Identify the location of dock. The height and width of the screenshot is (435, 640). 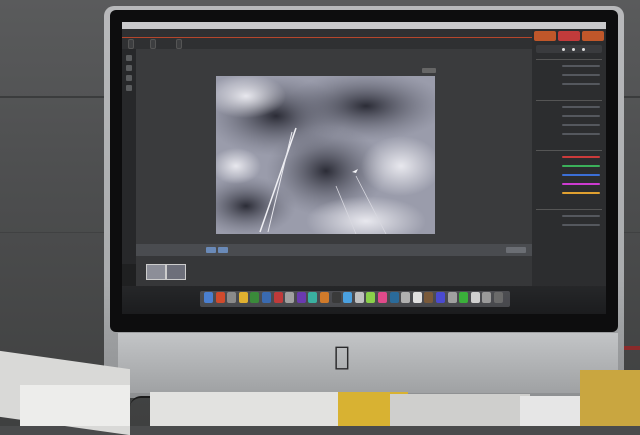
(355, 299).